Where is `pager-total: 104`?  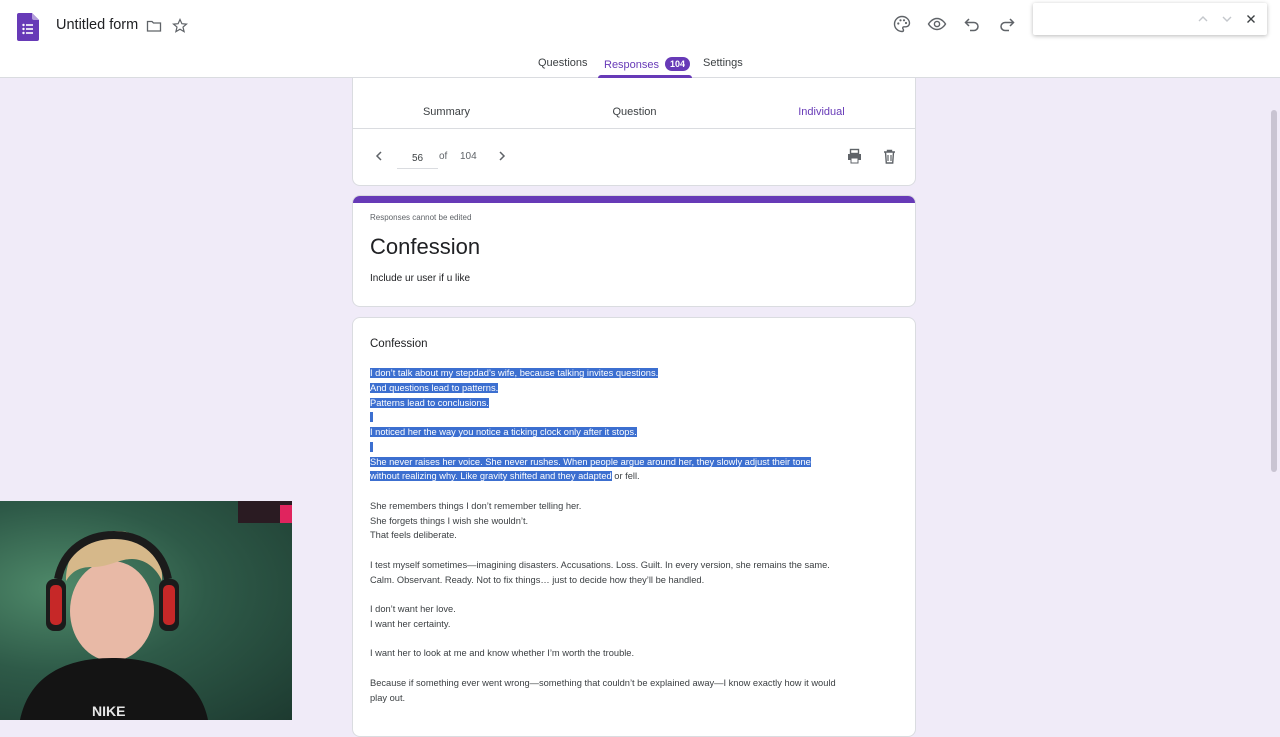 pager-total: 104 is located at coordinates (468, 156).